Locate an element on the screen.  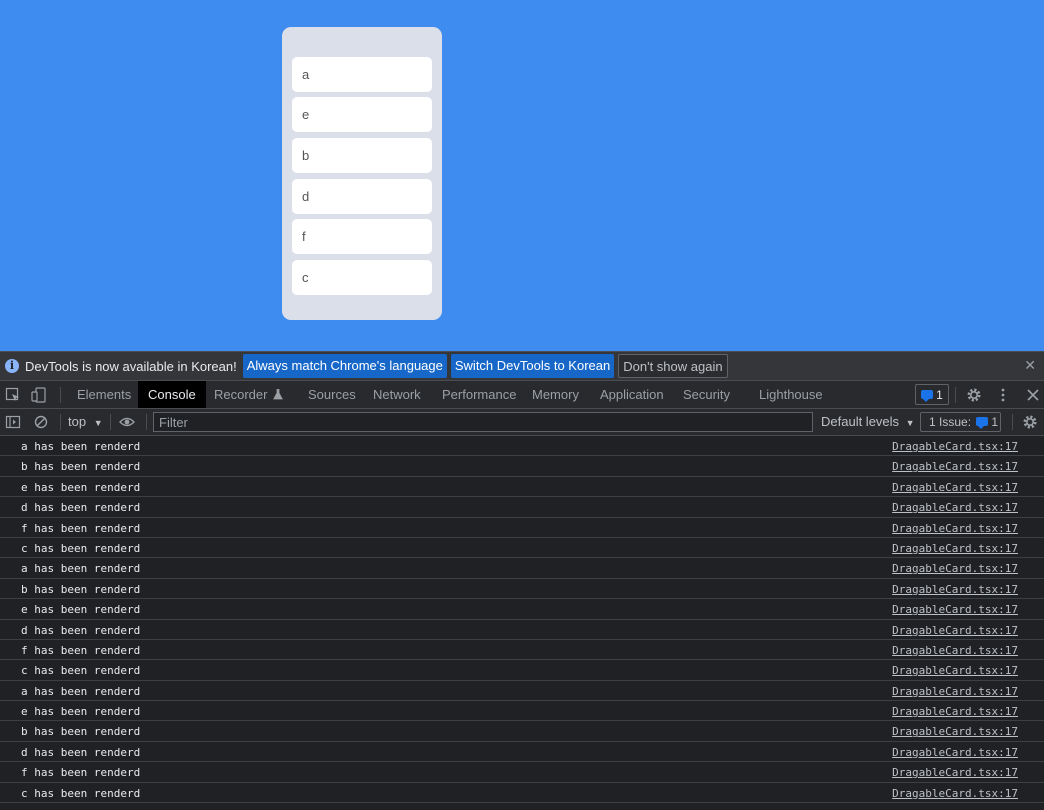
log-levels-label: Default levels is located at coordinates (860, 421).